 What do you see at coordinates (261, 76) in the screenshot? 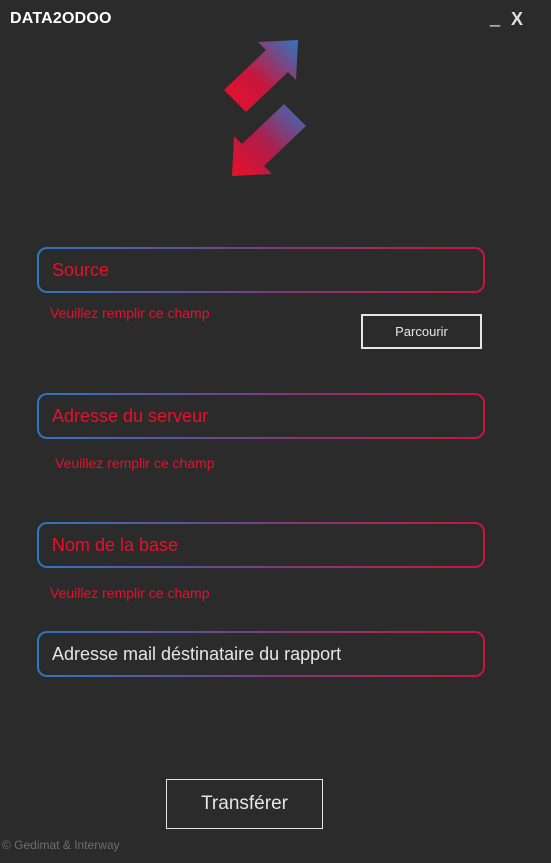
I see `arrow-up-right-icon` at bounding box center [261, 76].